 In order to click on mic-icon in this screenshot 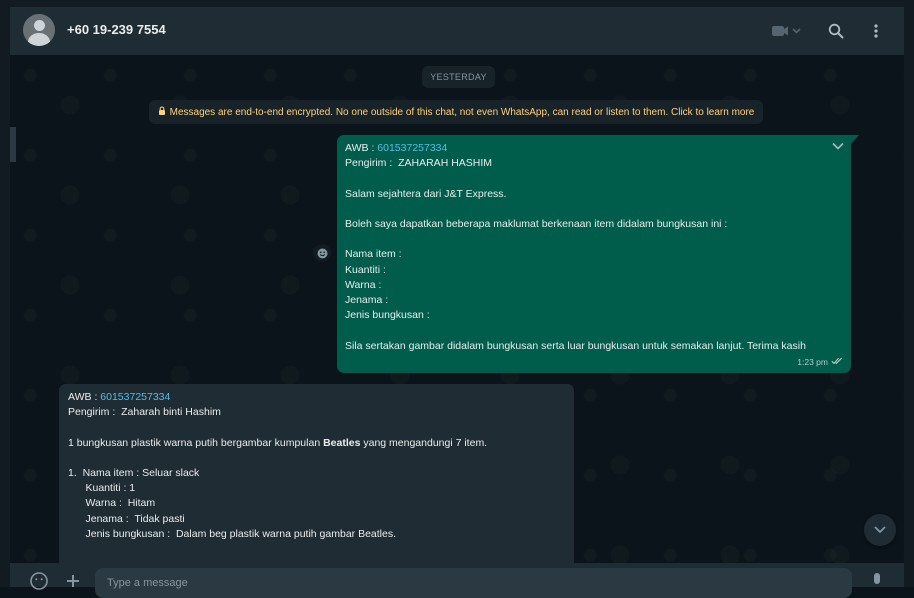, I will do `click(877, 581)`.